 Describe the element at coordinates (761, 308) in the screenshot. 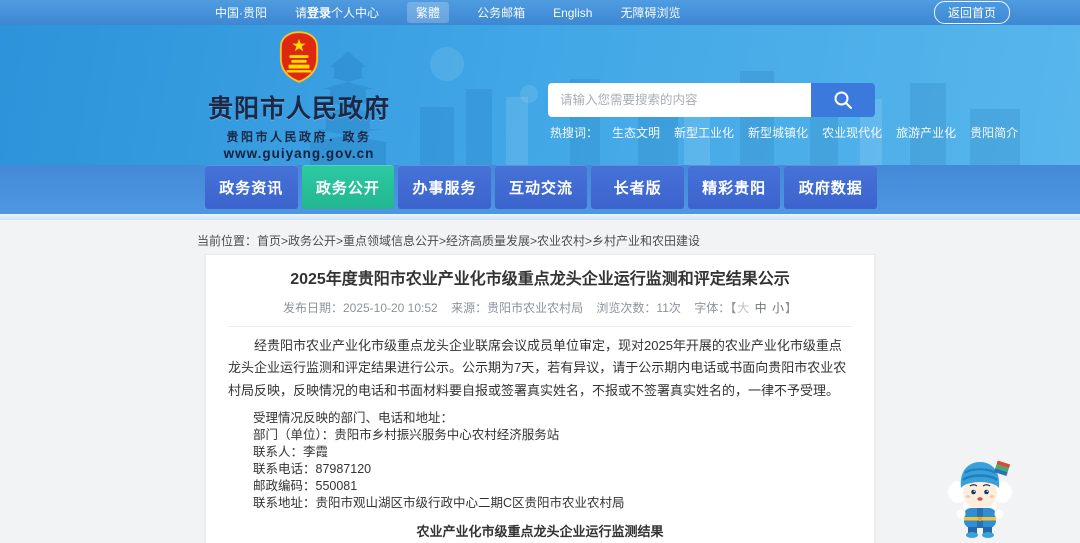

I see `font-size-medium-button: 中` at that location.